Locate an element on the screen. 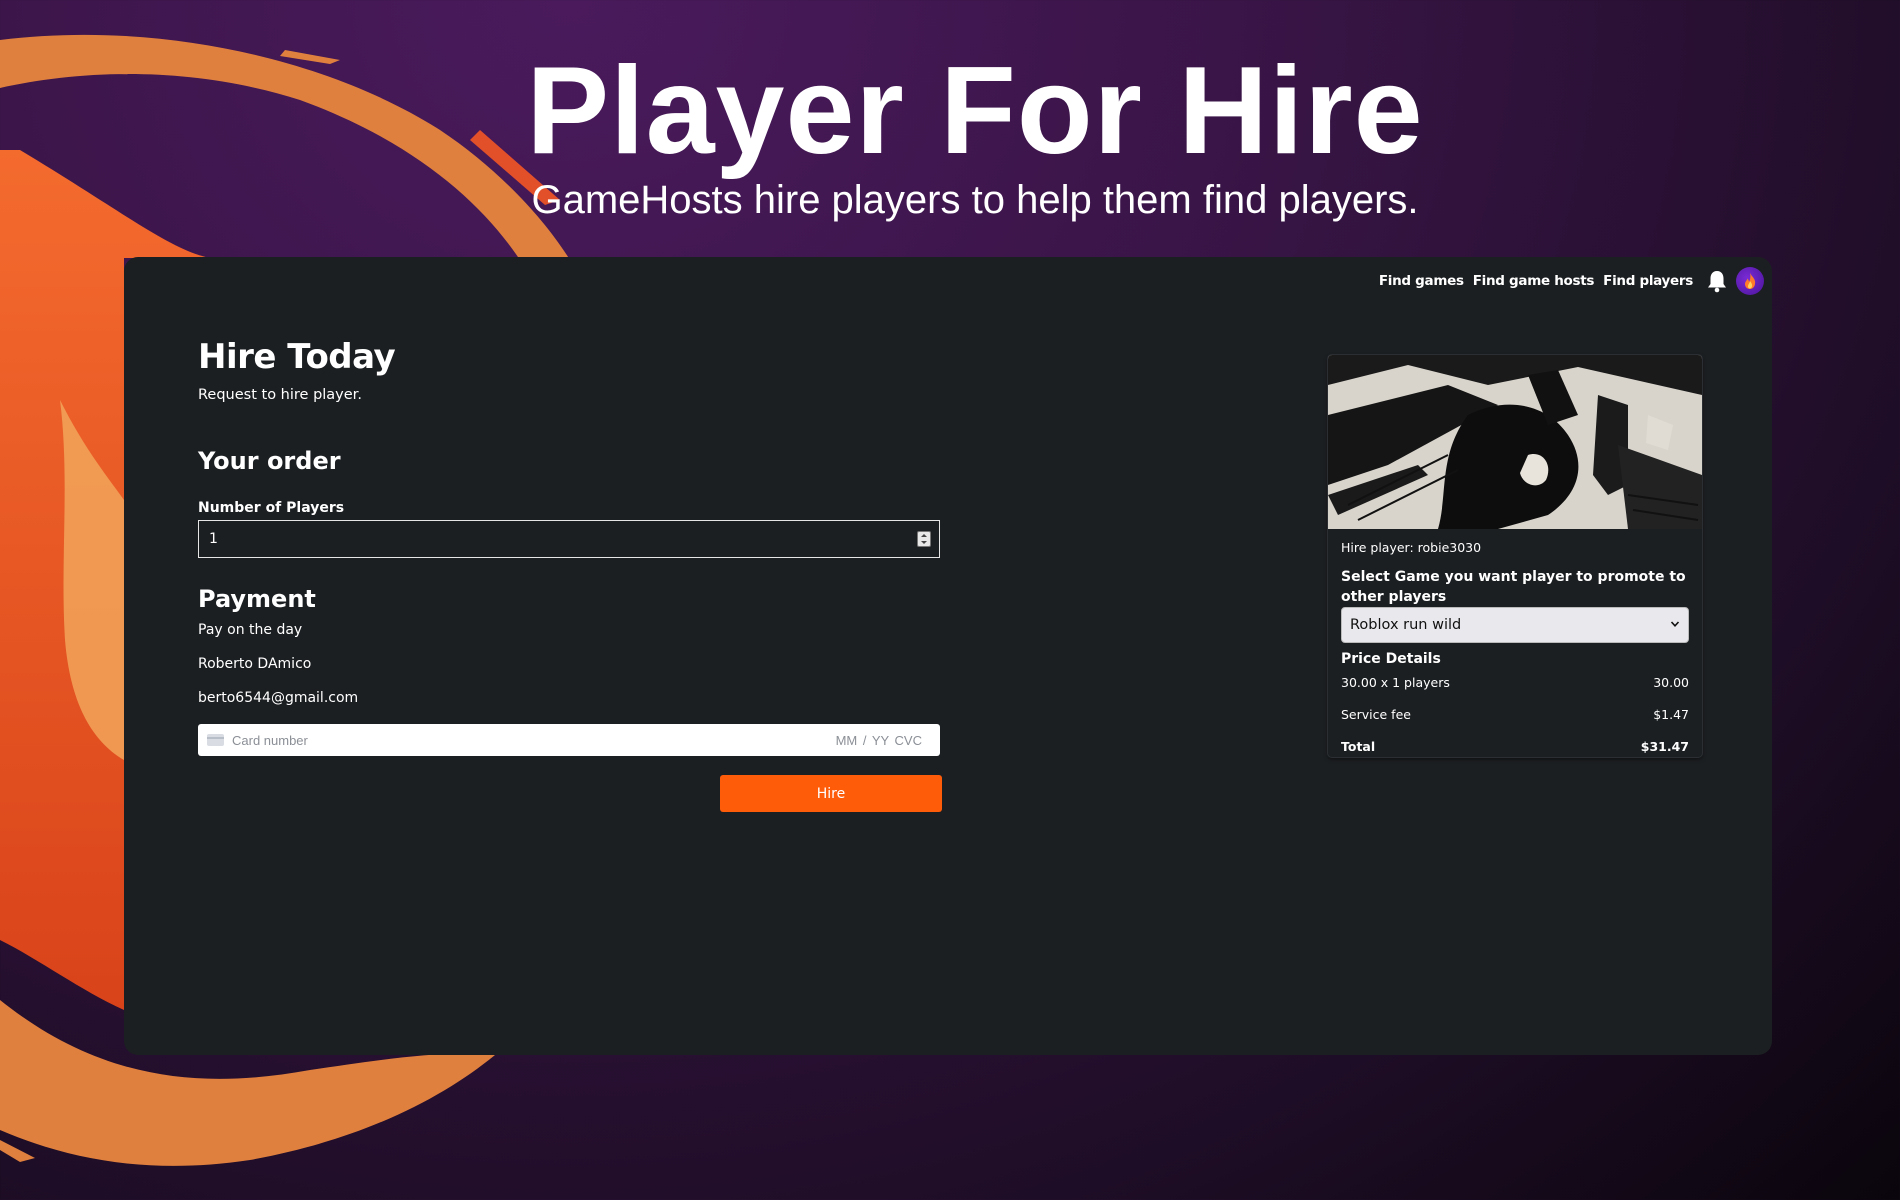 This screenshot has width=1900, height=1200. bell-icon is located at coordinates (1717, 281).